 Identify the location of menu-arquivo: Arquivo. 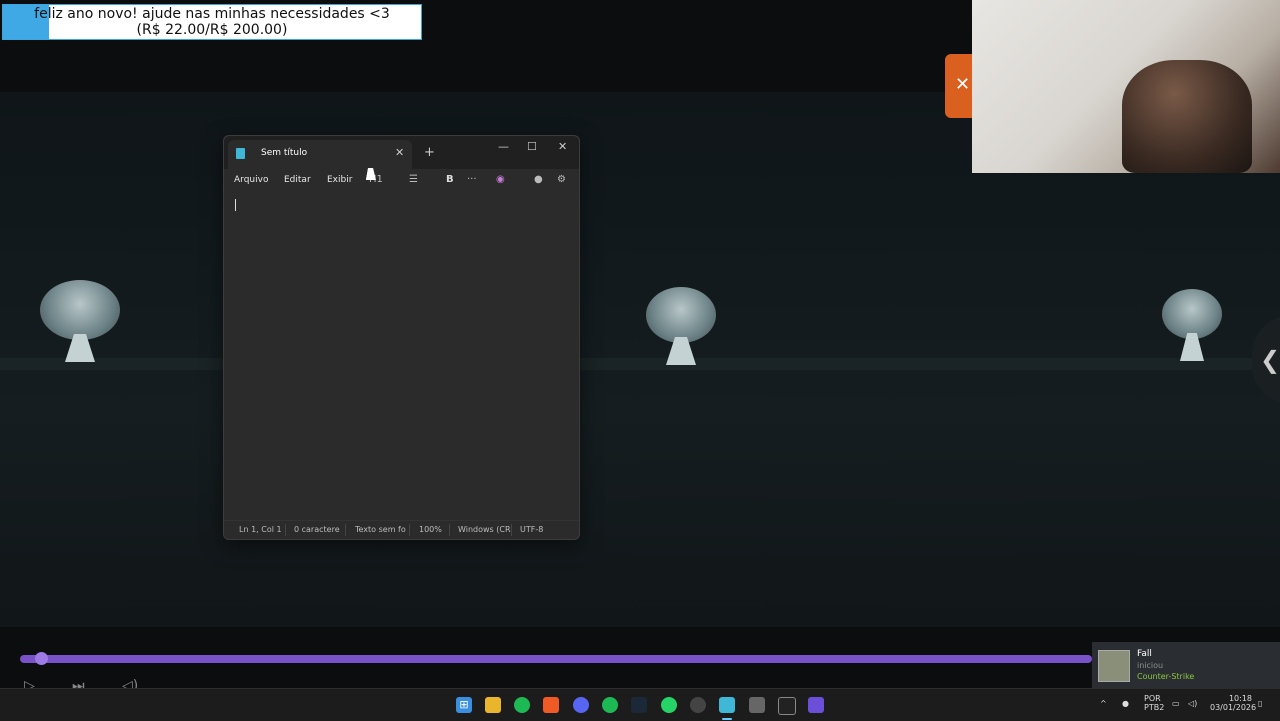
(251, 180).